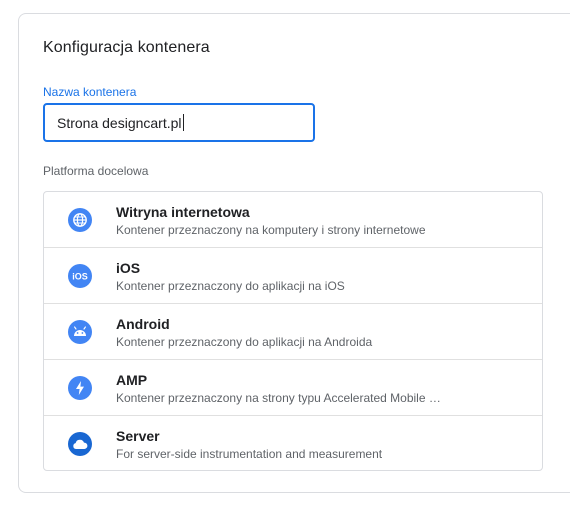  I want to click on card-title: Konfiguracja kontenera, so click(126, 47).